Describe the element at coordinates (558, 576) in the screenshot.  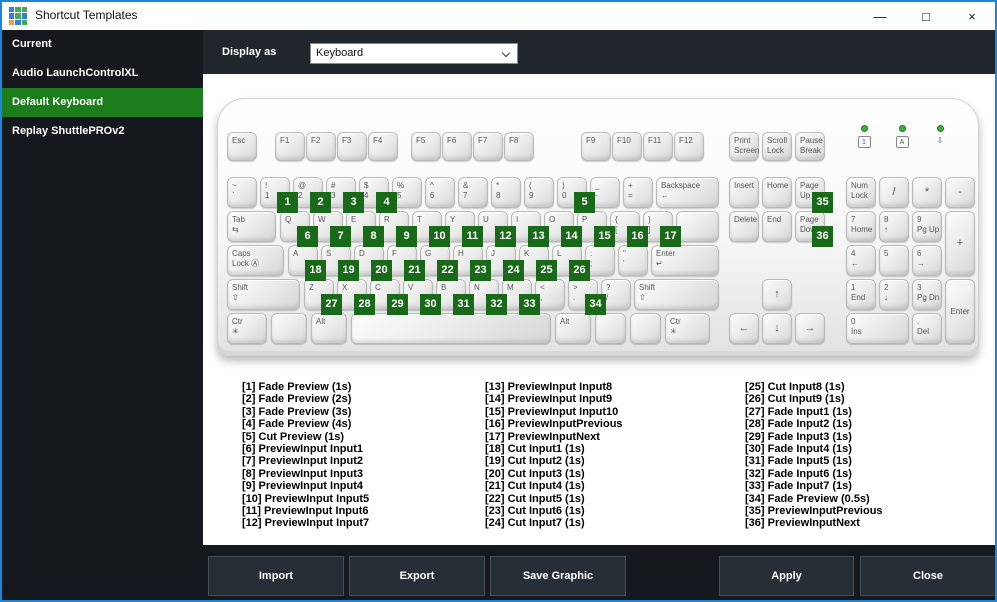
I see `save-graphic-button: Save Graphic` at that location.